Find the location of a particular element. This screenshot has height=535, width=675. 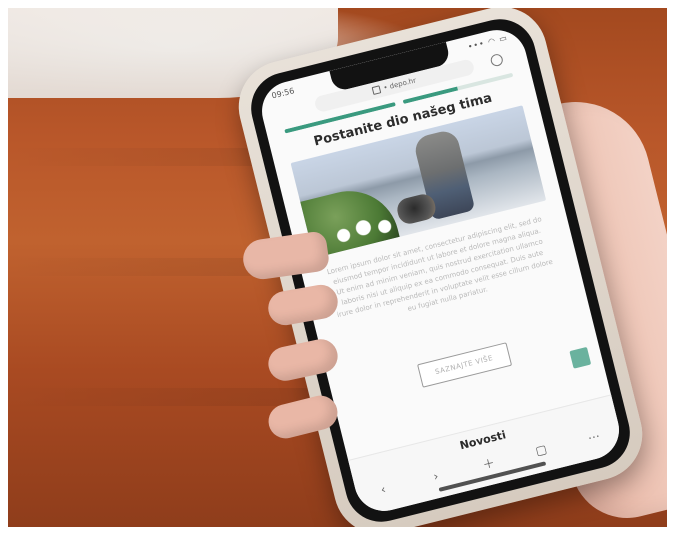

browser-url: • depo.hr is located at coordinates (399, 84).